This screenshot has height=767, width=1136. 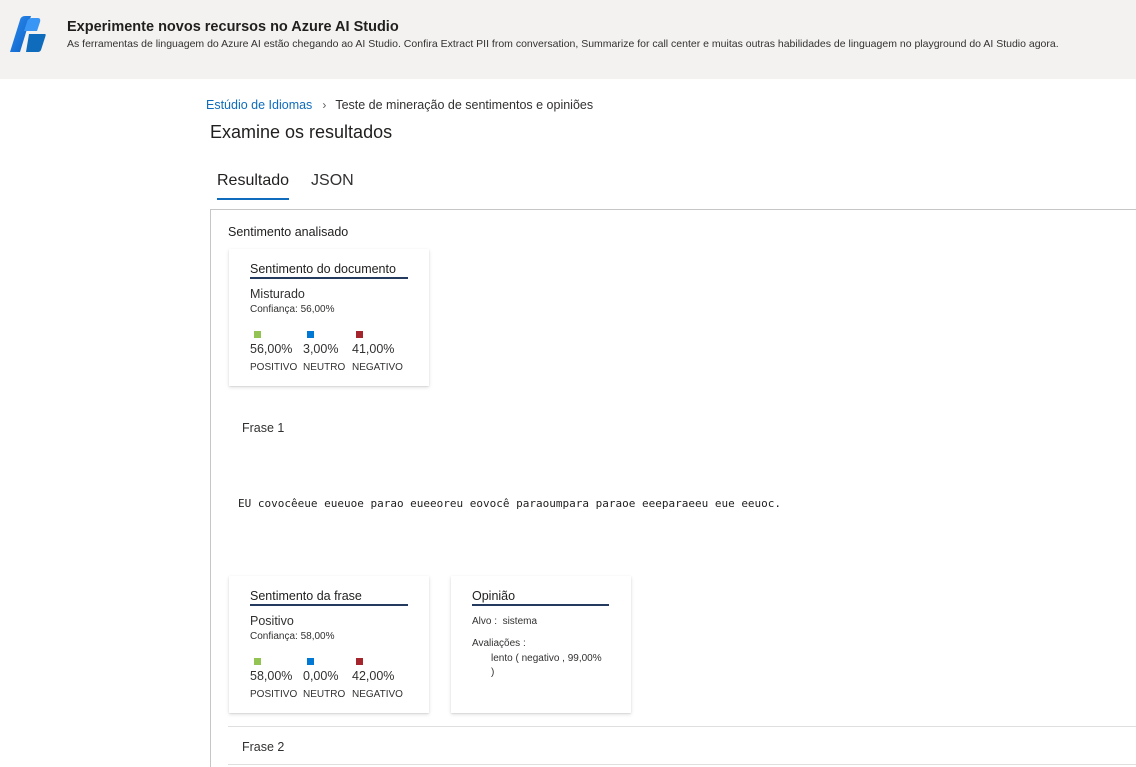 I want to click on opinion-title: Opinião, so click(x=540, y=597).